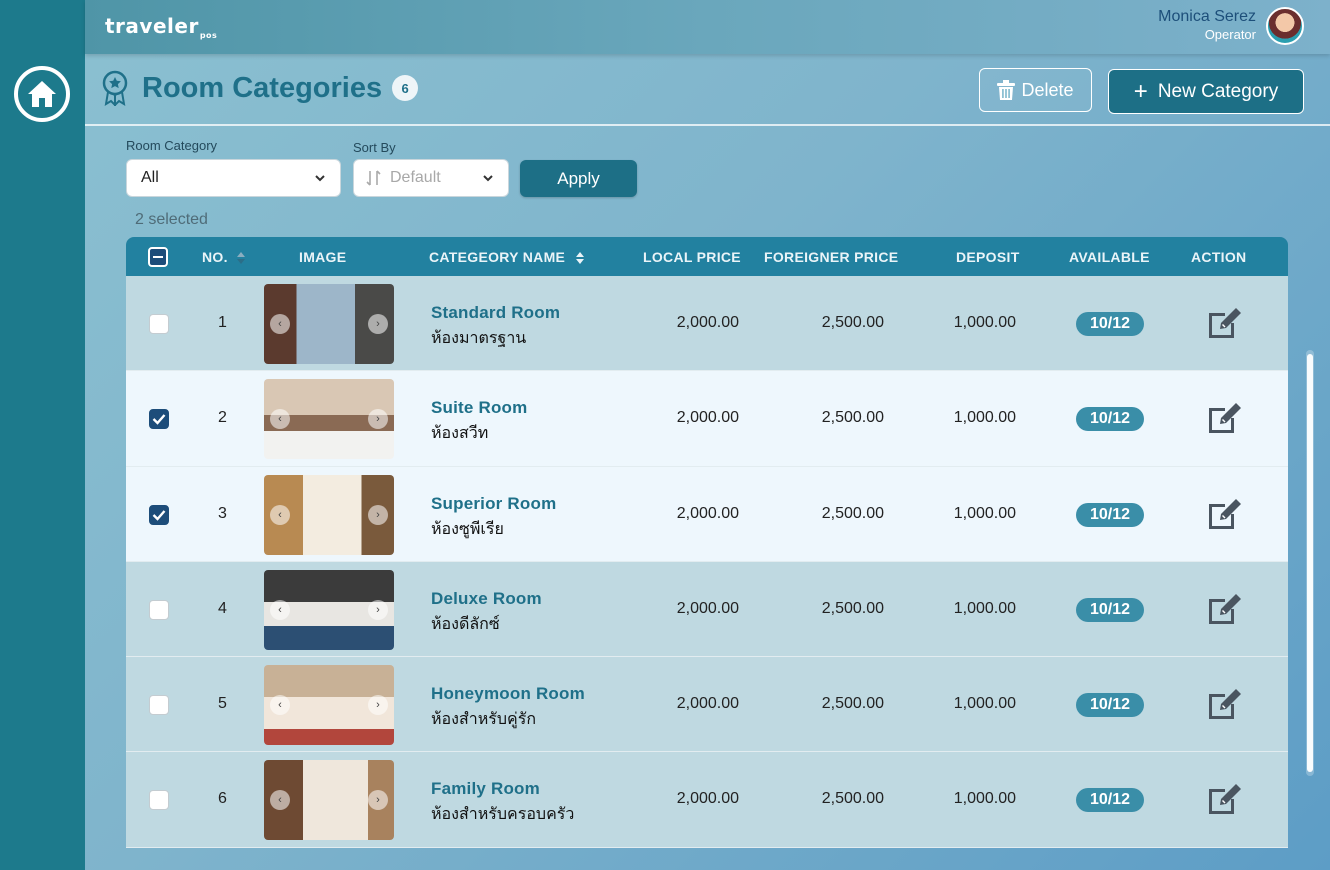  I want to click on category-name-en: Deluxe Room, so click(486, 599).